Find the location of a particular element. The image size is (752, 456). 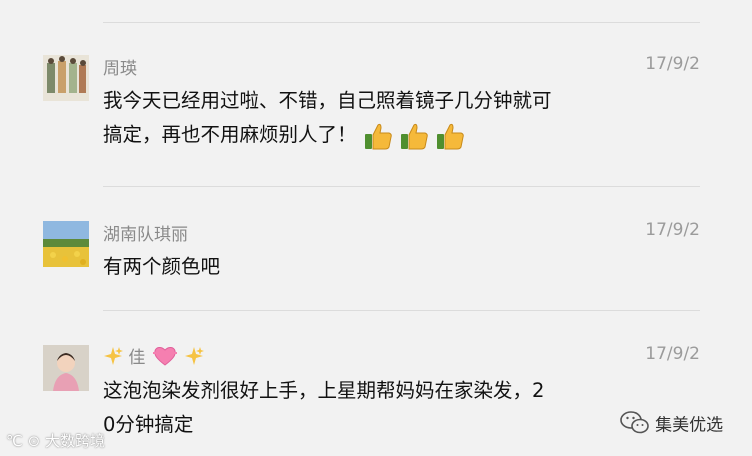

watermark-right-text: 集美优选 is located at coordinates (689, 425).